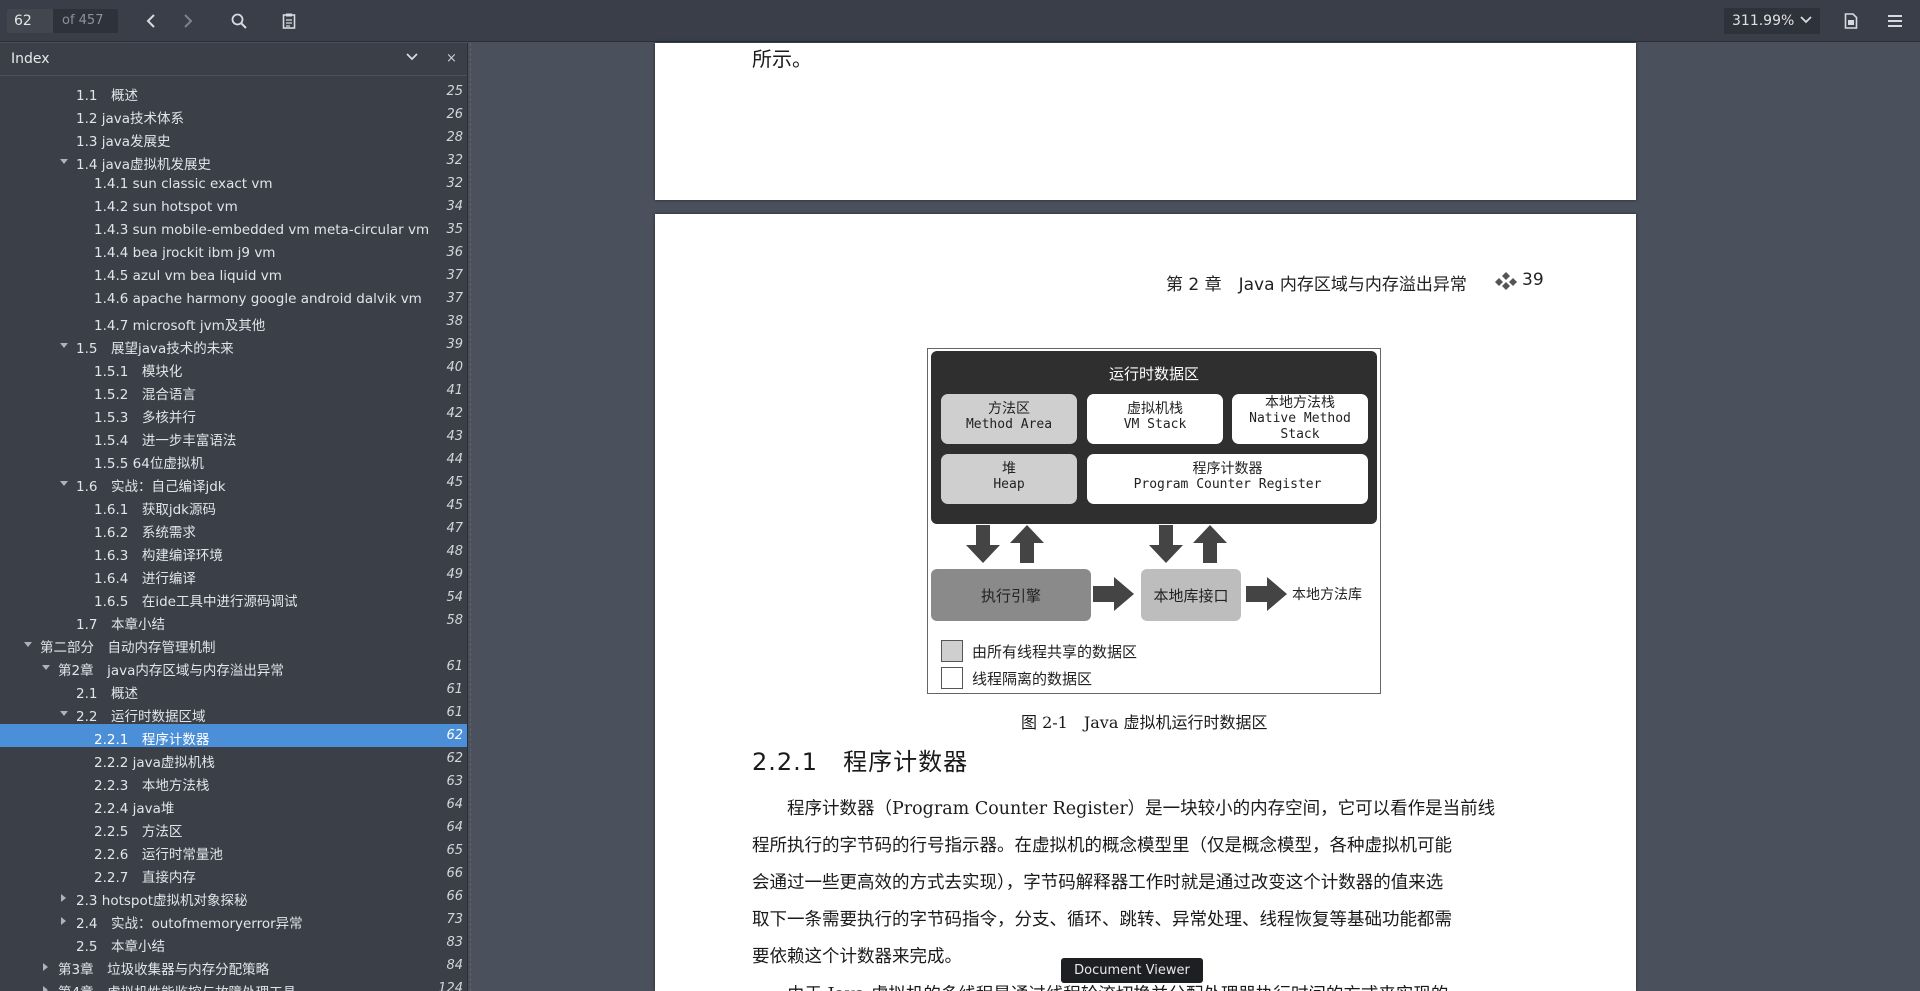 The image size is (1920, 991). What do you see at coordinates (451, 58) in the screenshot?
I see `close-icon: ×` at bounding box center [451, 58].